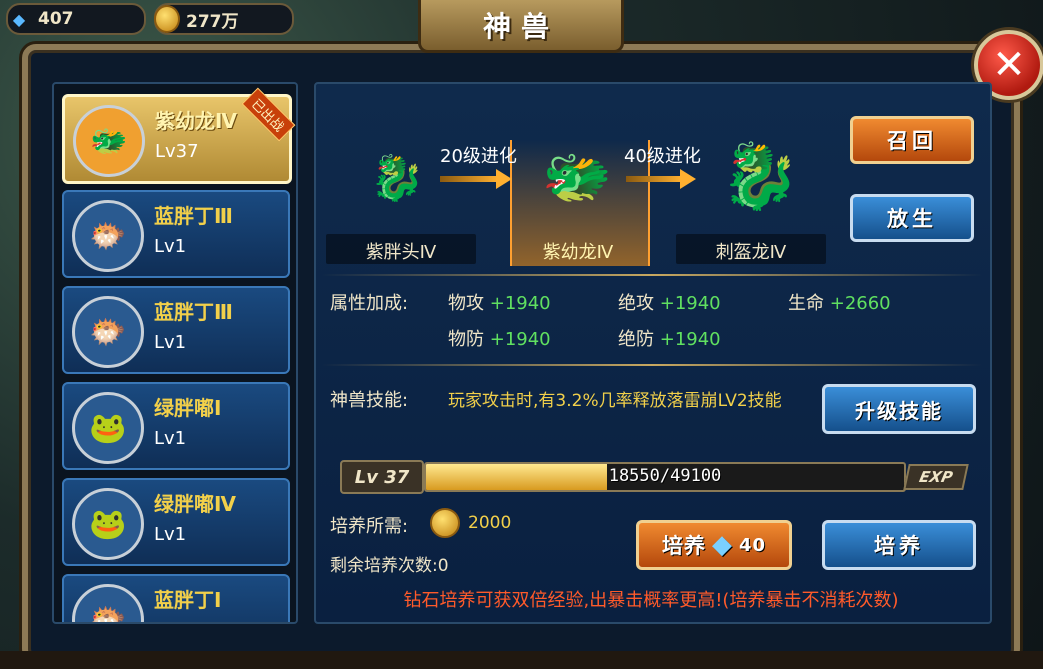  I want to click on gold-counter: 277万, so click(224, 19).